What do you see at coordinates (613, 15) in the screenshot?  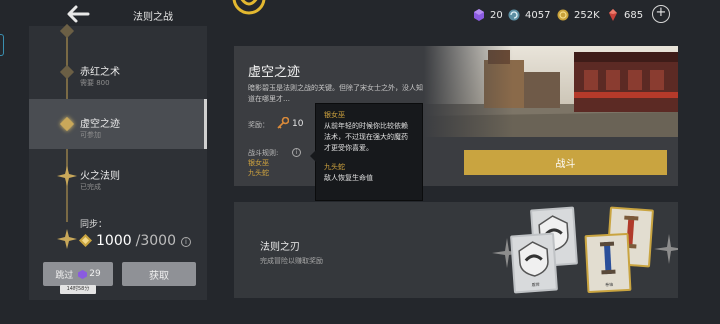 I see `red-crystal-icon` at bounding box center [613, 15].